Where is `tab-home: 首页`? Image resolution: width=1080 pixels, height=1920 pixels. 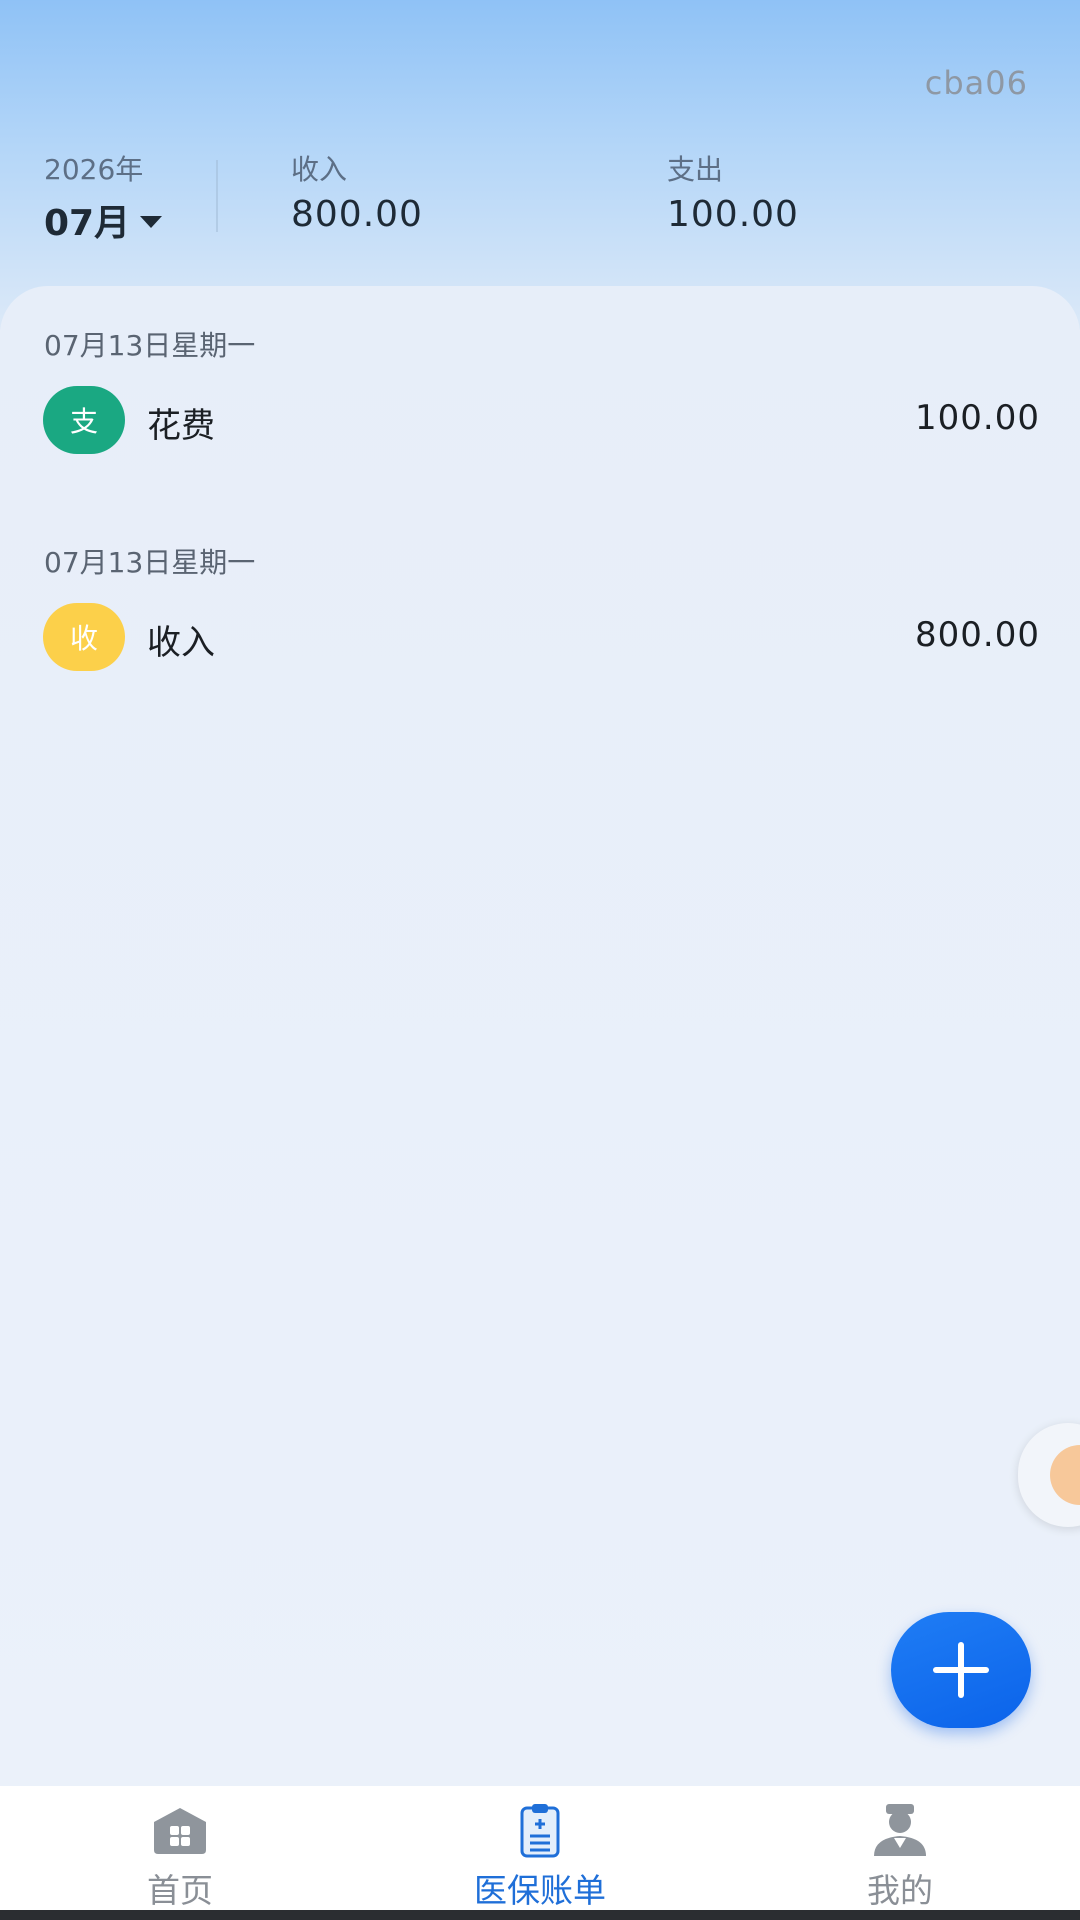
tab-home: 首页 is located at coordinates (180, 1848).